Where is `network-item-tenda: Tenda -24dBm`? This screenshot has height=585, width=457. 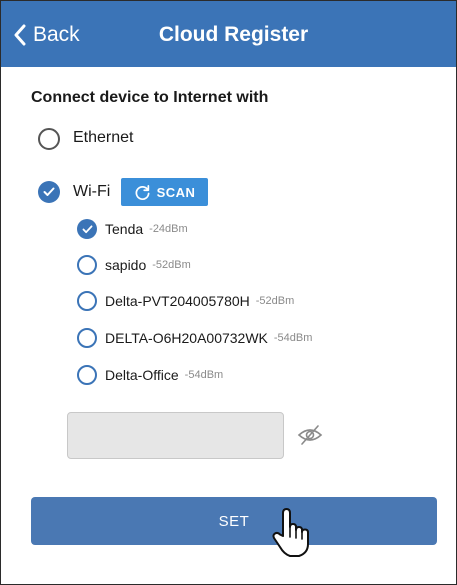 network-item-tenda: Tenda -24dBm is located at coordinates (132, 229).